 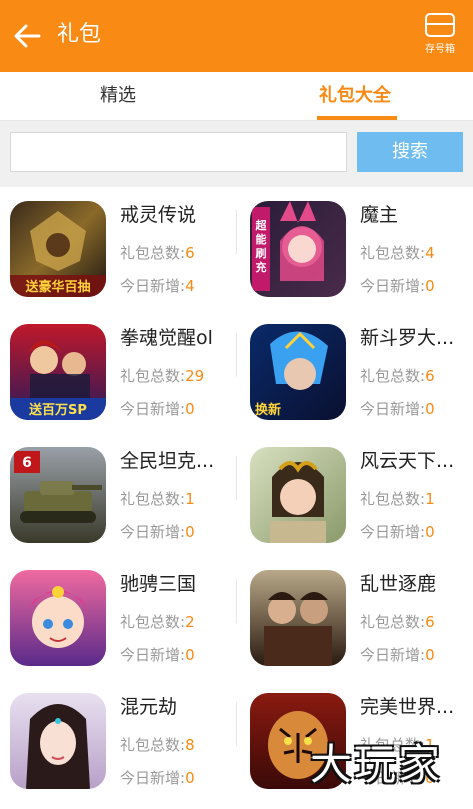 What do you see at coordinates (158, 584) in the screenshot?
I see `game-name: 驰骋三国` at bounding box center [158, 584].